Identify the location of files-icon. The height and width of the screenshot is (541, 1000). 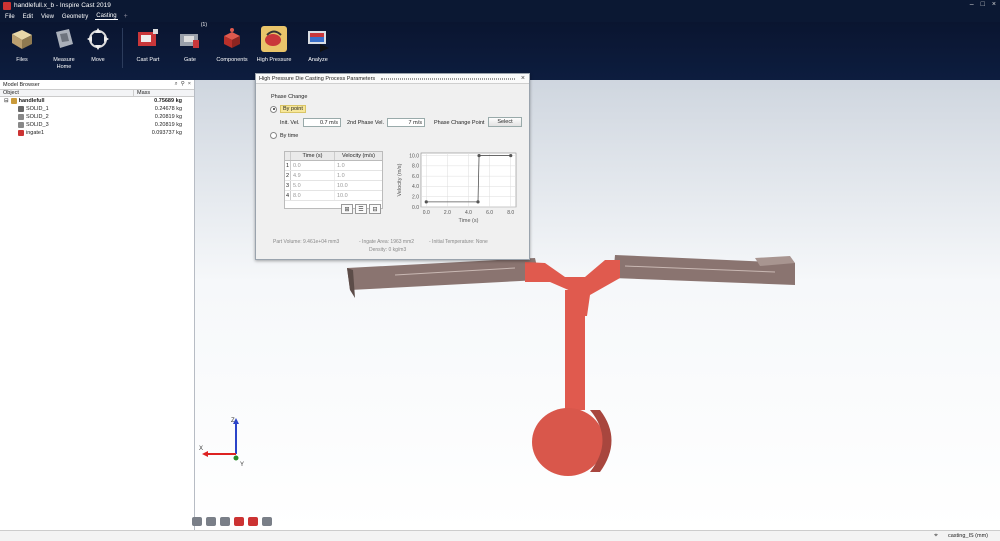
(22, 39).